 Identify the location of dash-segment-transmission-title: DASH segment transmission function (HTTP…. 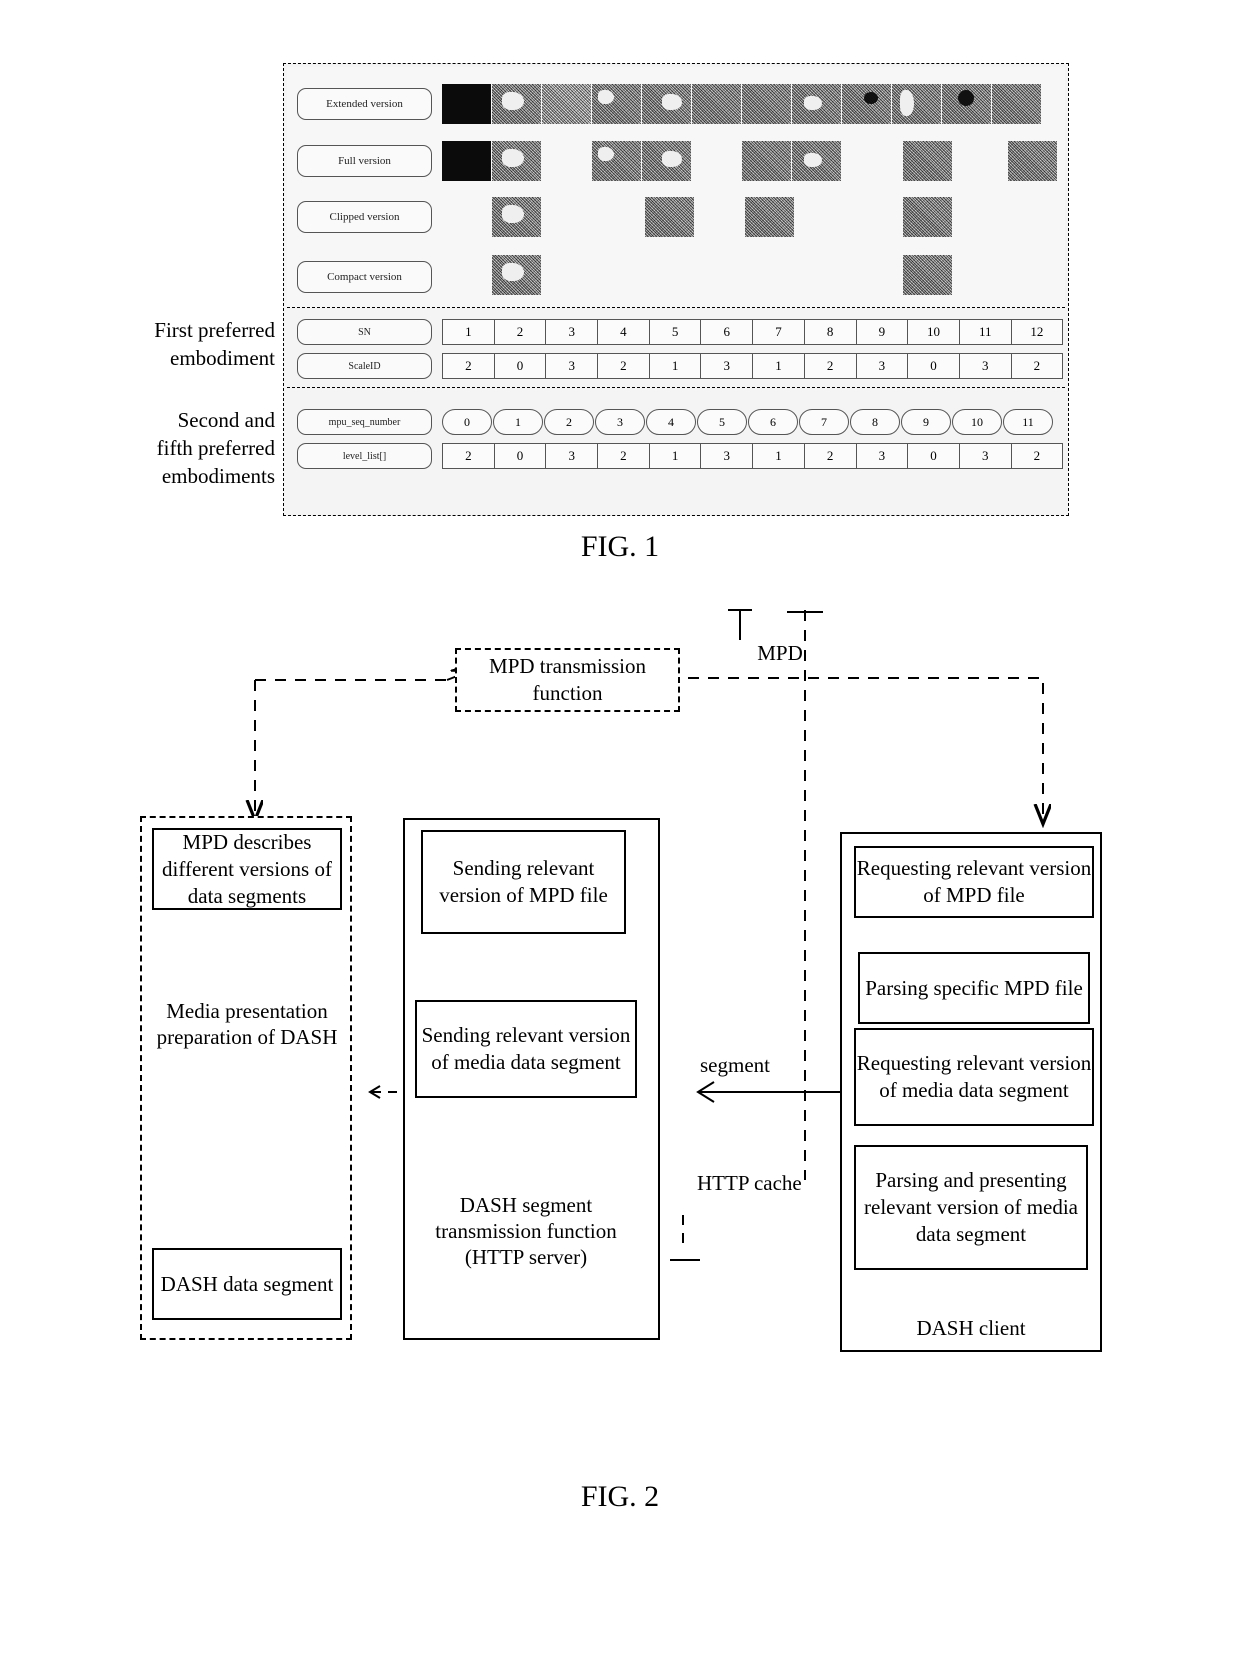
(526, 1231).